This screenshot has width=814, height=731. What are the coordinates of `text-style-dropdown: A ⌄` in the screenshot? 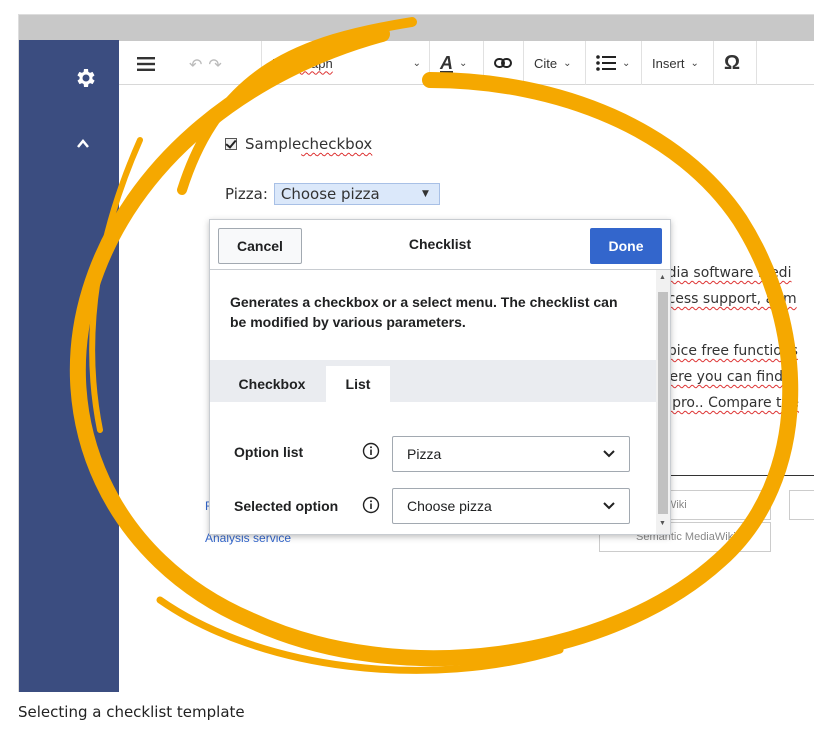 It's located at (456, 63).